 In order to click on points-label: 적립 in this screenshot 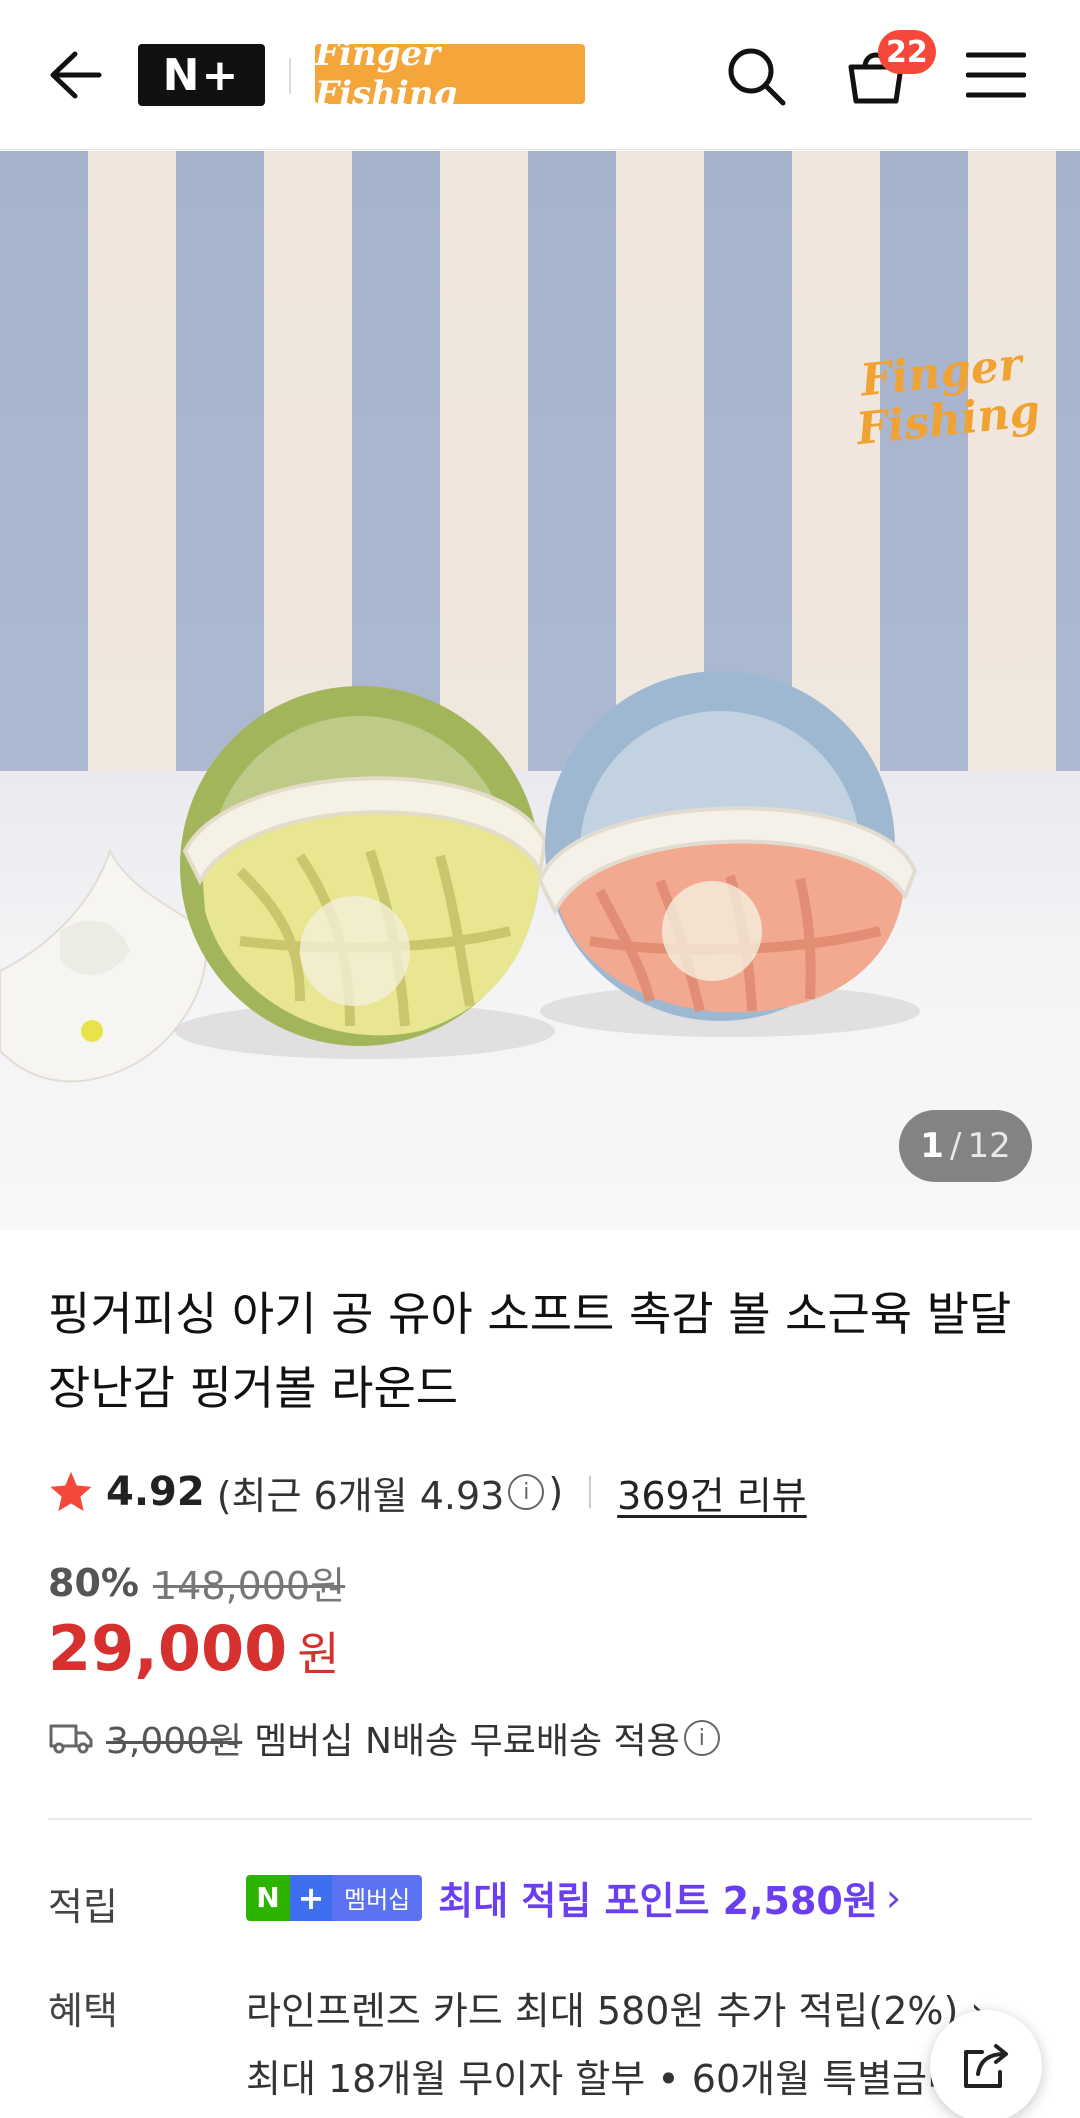, I will do `click(83, 1907)`.